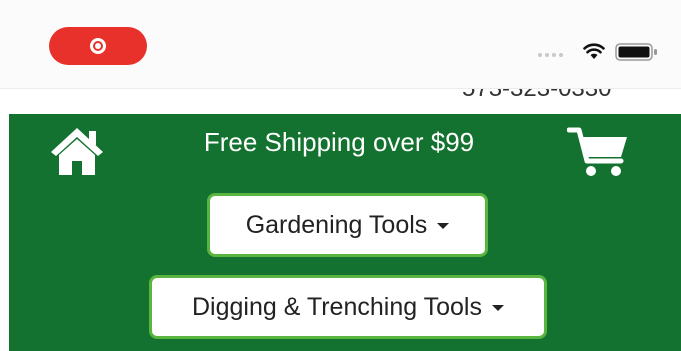  What do you see at coordinates (599, 153) in the screenshot?
I see `cart-icon` at bounding box center [599, 153].